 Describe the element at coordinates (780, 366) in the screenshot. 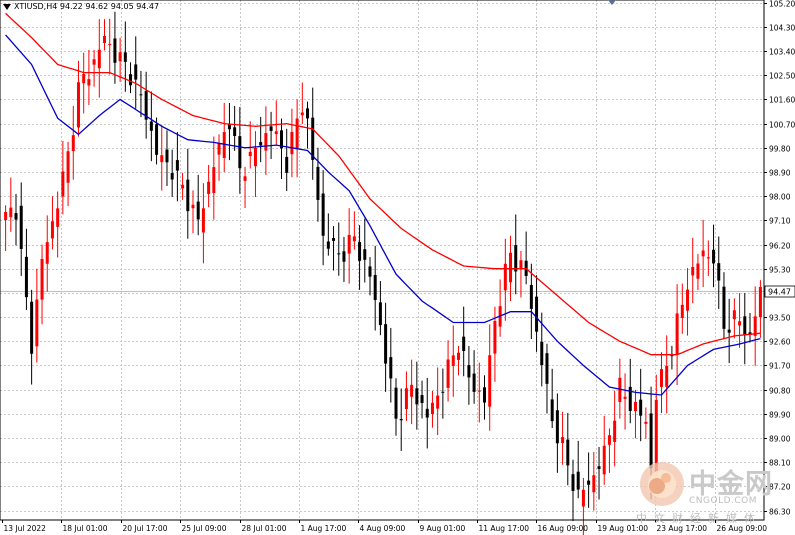

I see `y-tick-label: 91.70` at that location.